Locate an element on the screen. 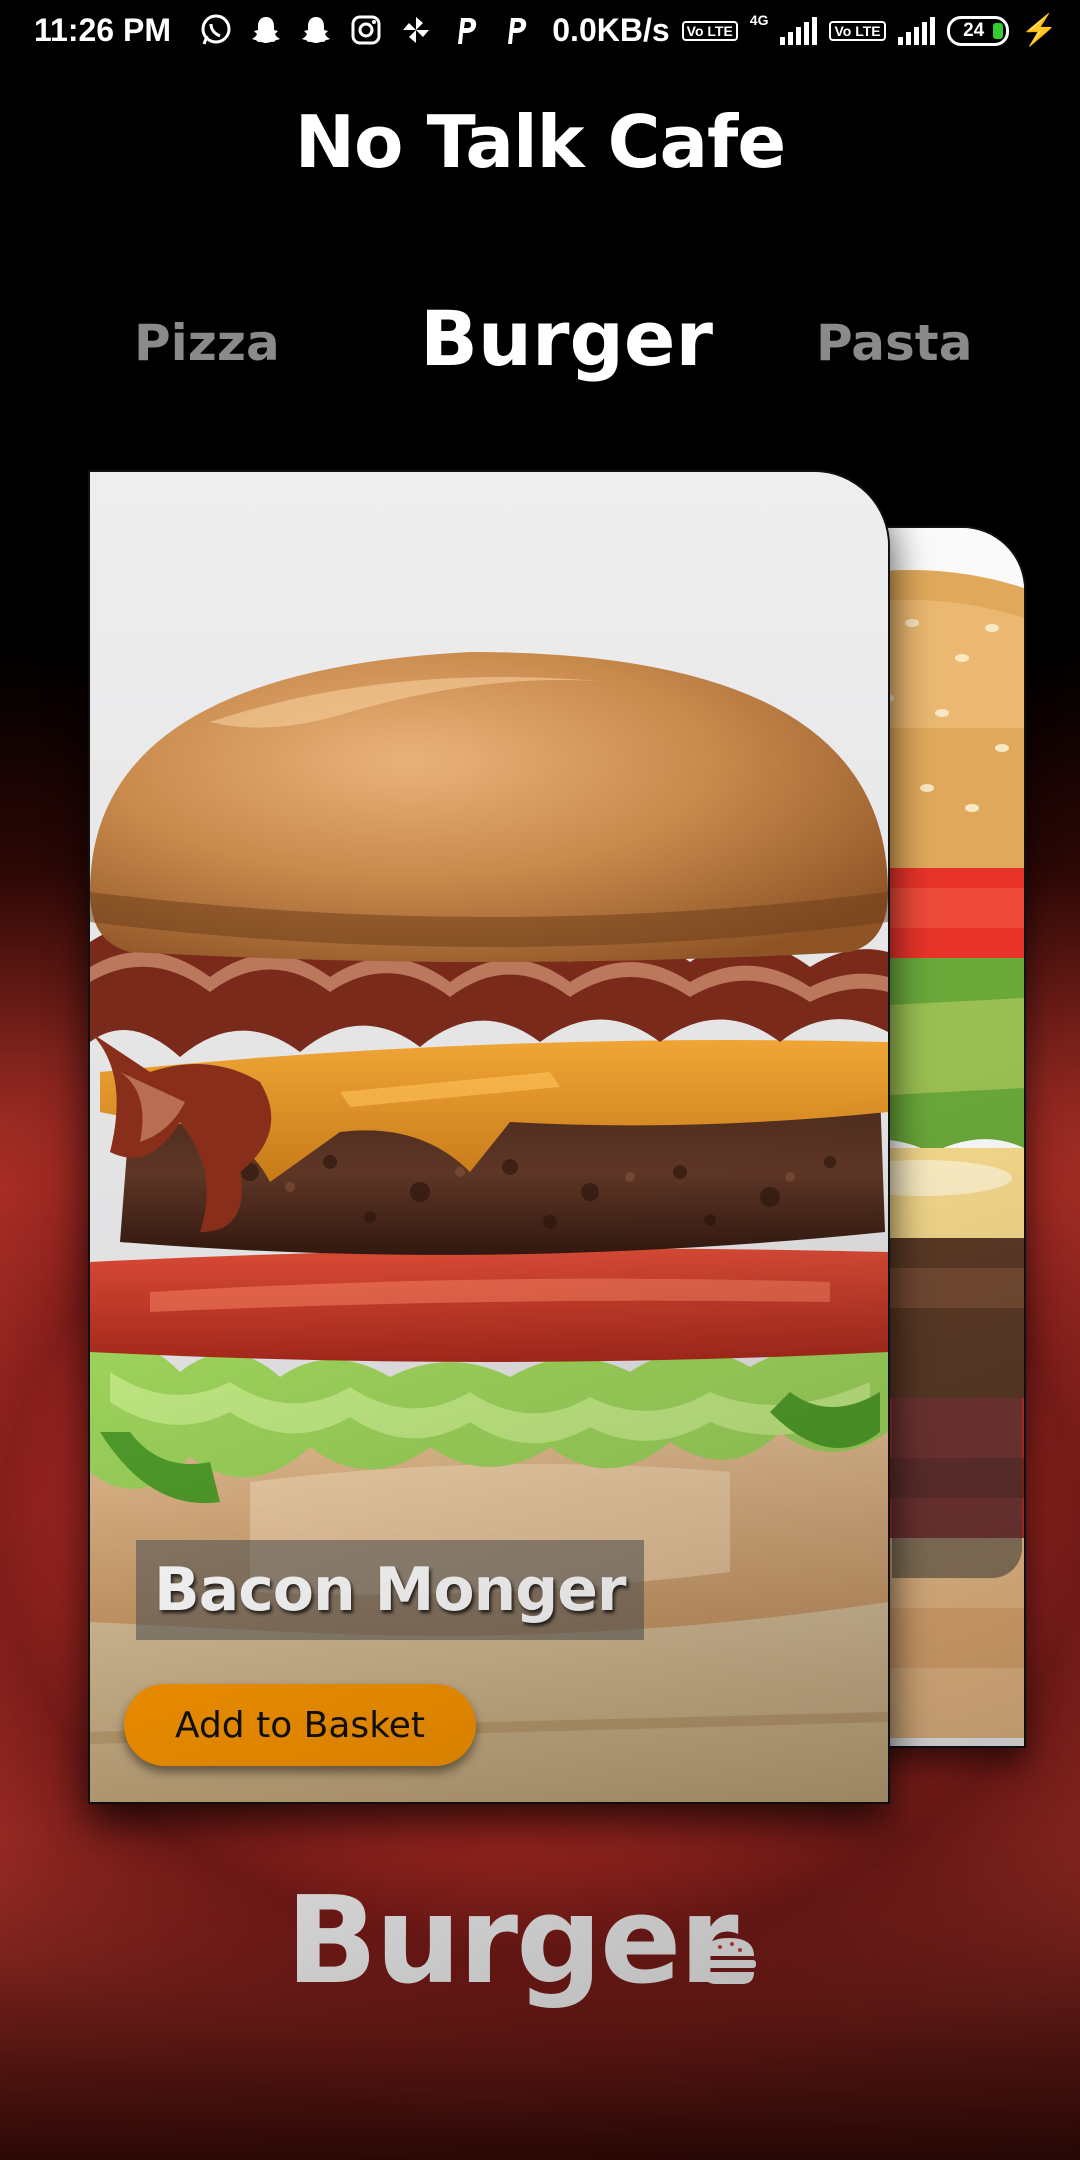 This screenshot has width=1080, height=2160. charging-icon: ⚡ is located at coordinates (1039, 30).